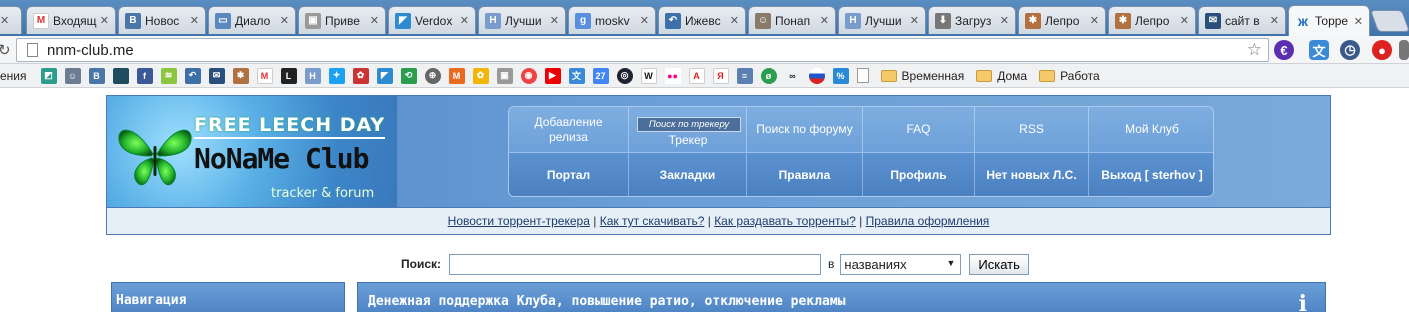 The image size is (1409, 312). I want to click on browser-tab: ✕, so click(11, 20).